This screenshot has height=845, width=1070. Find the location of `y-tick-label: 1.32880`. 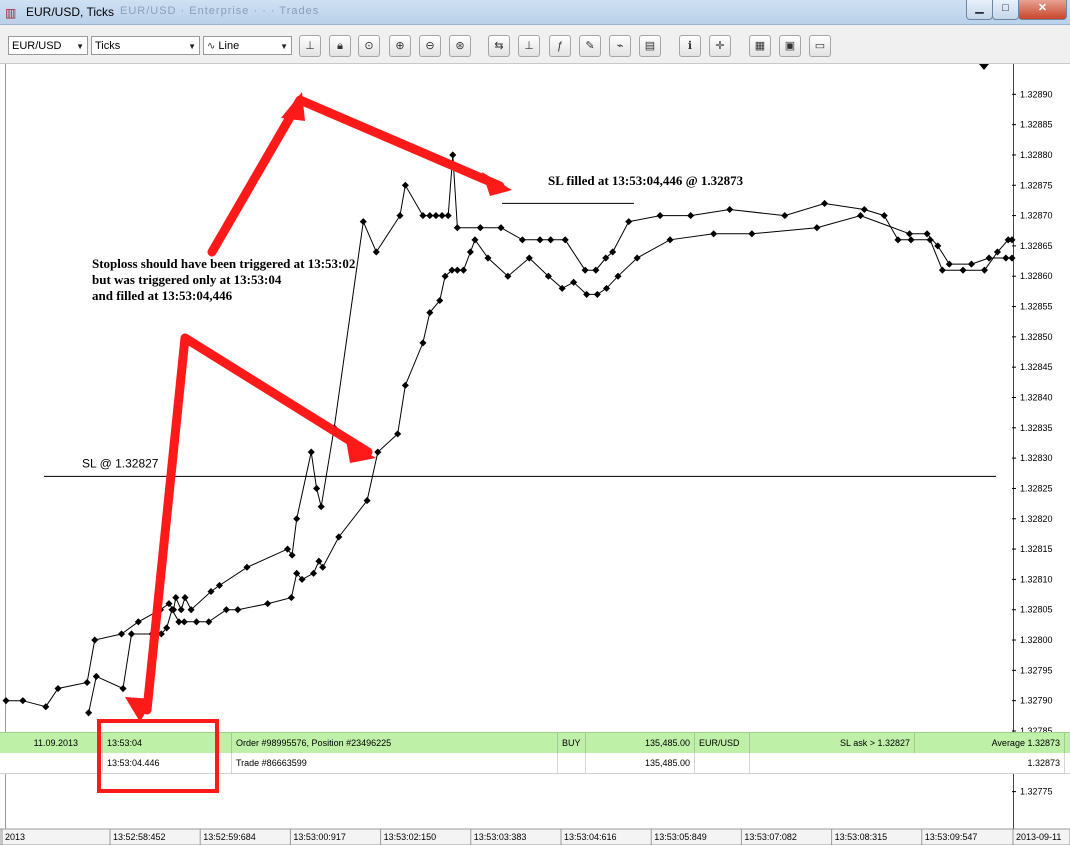

y-tick-label: 1.32880 is located at coordinates (1036, 155).